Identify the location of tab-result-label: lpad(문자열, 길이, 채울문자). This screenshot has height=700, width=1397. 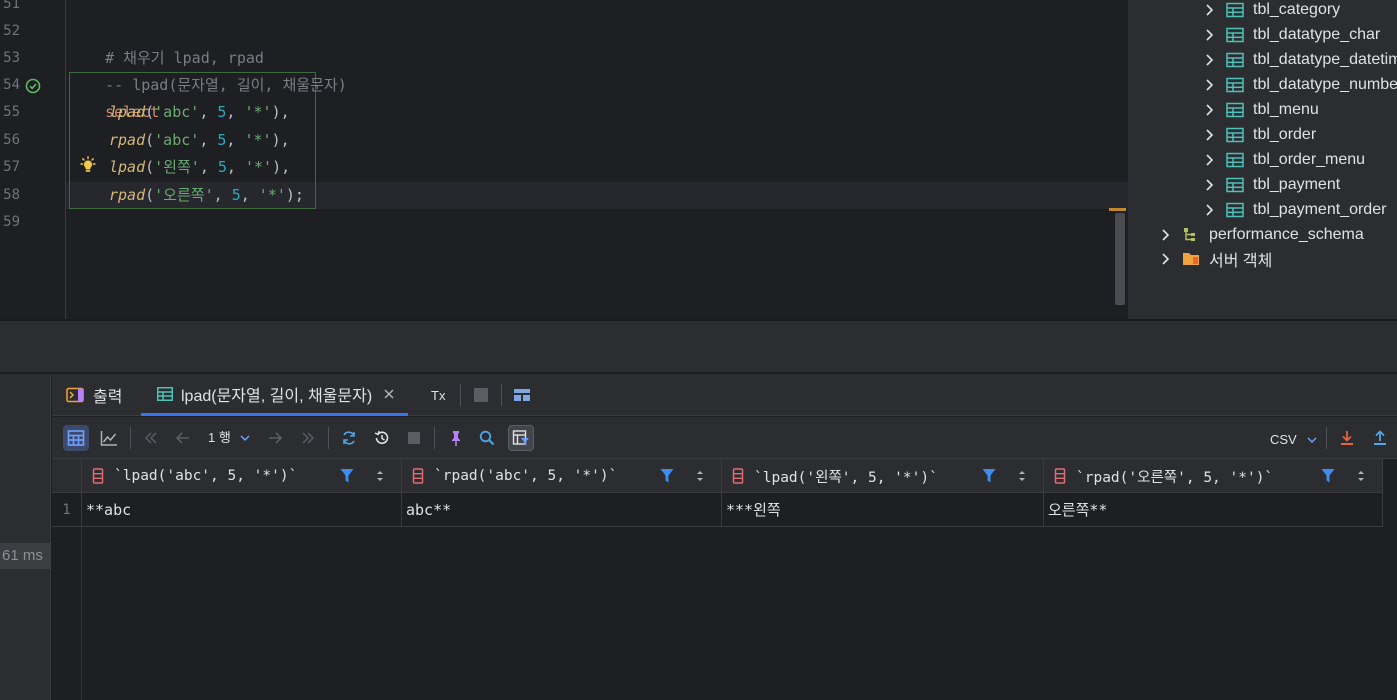
(277, 396).